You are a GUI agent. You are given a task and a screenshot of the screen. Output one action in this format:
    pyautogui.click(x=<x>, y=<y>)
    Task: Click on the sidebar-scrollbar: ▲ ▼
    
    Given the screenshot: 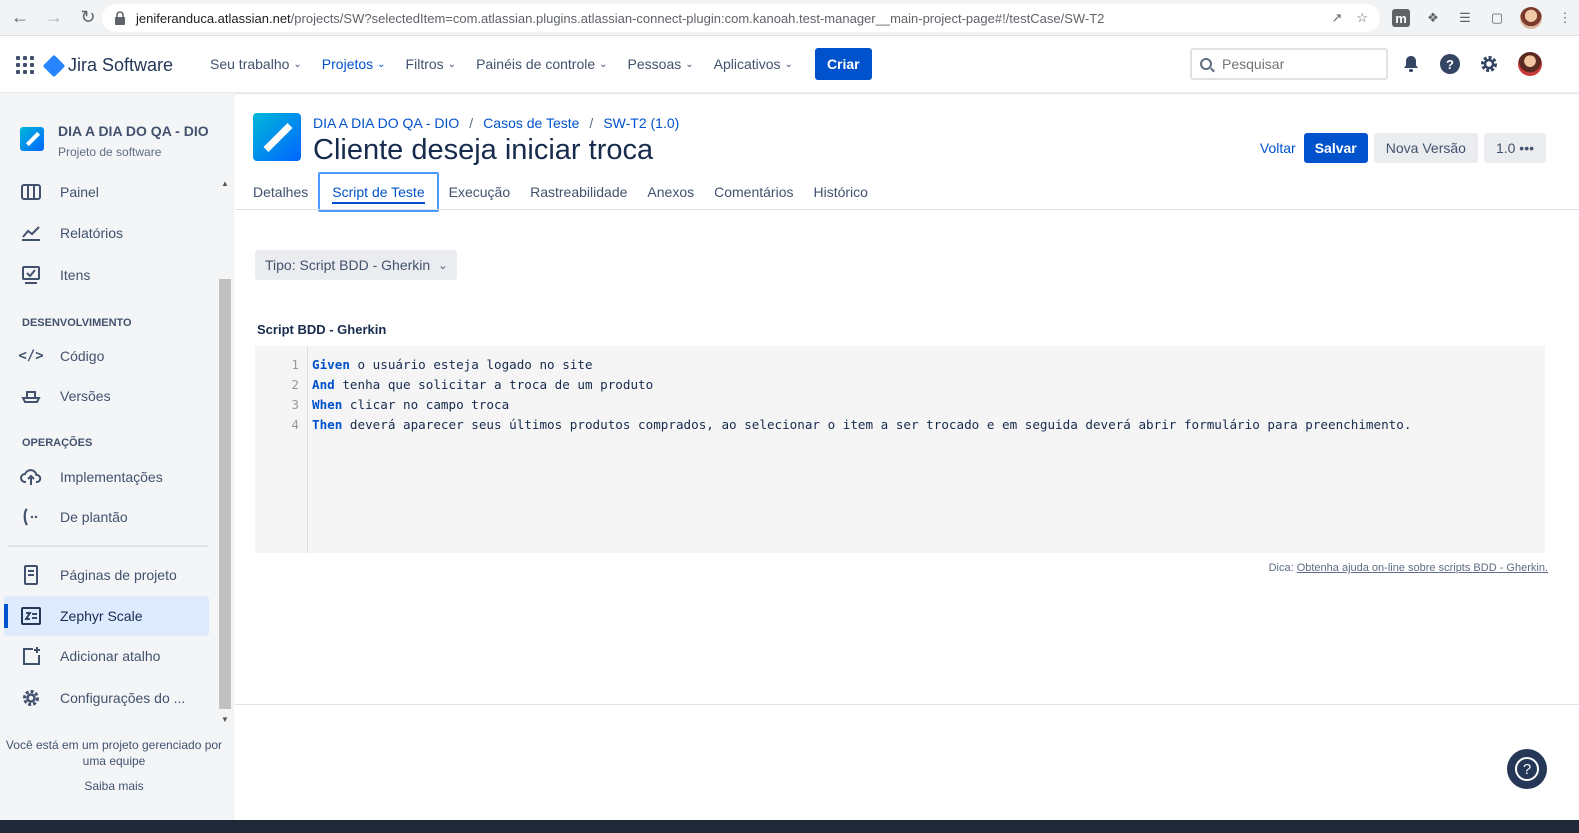 What is the action you would take?
    pyautogui.click(x=225, y=452)
    